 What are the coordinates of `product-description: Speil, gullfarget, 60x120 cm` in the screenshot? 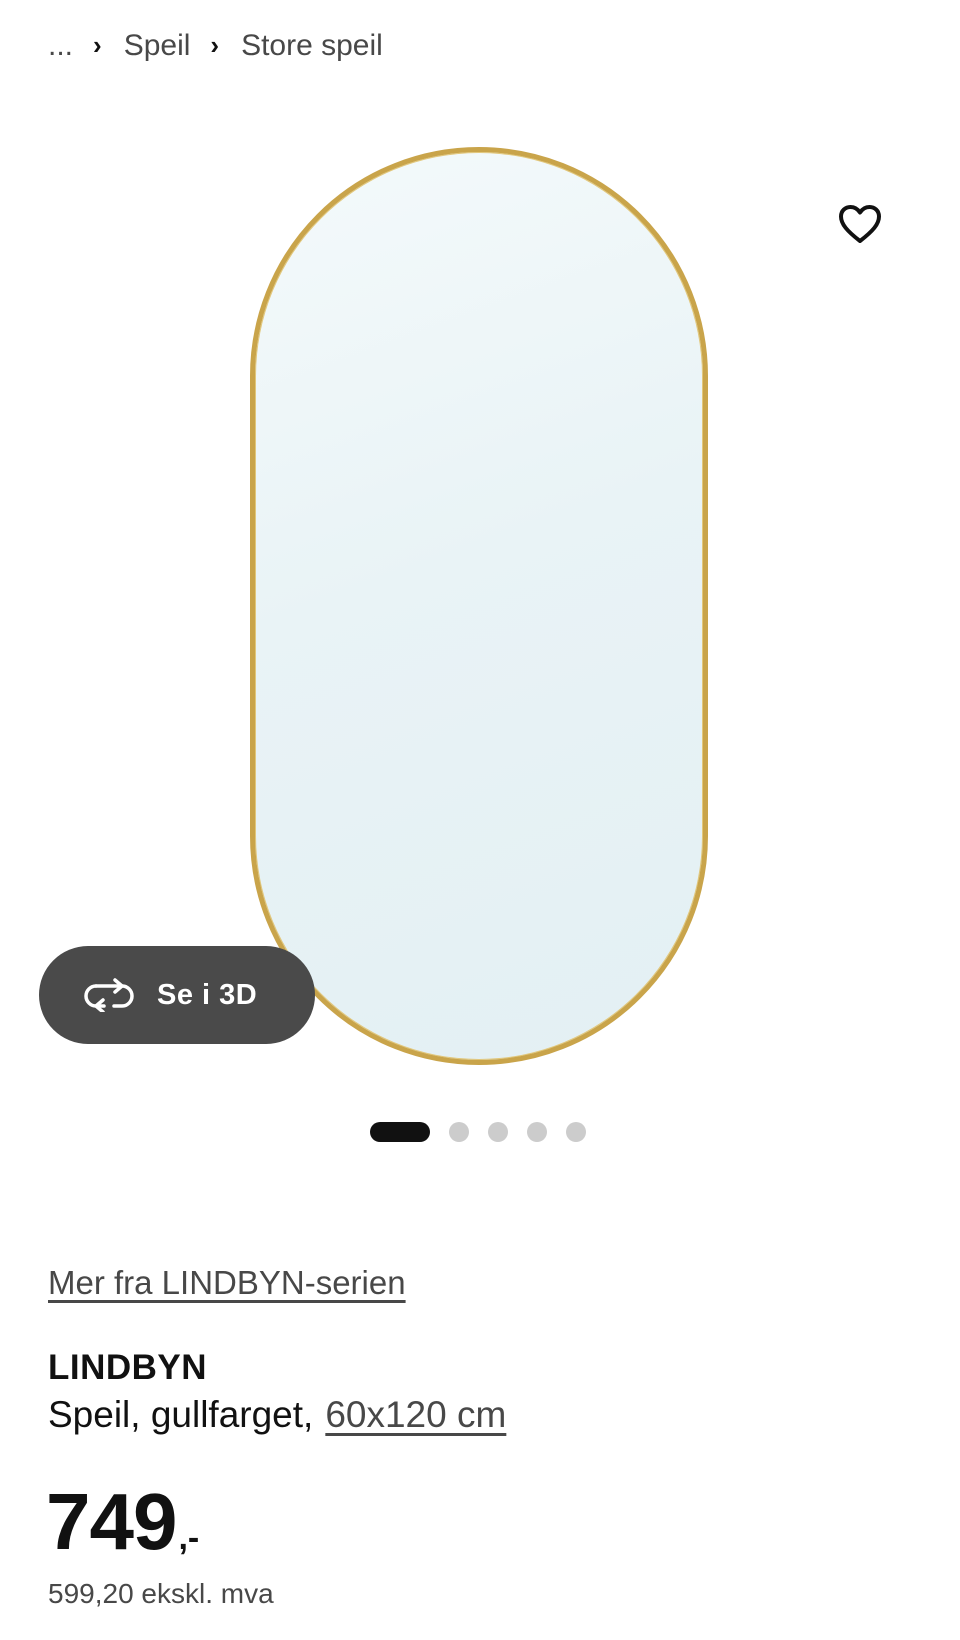 It's located at (277, 1415).